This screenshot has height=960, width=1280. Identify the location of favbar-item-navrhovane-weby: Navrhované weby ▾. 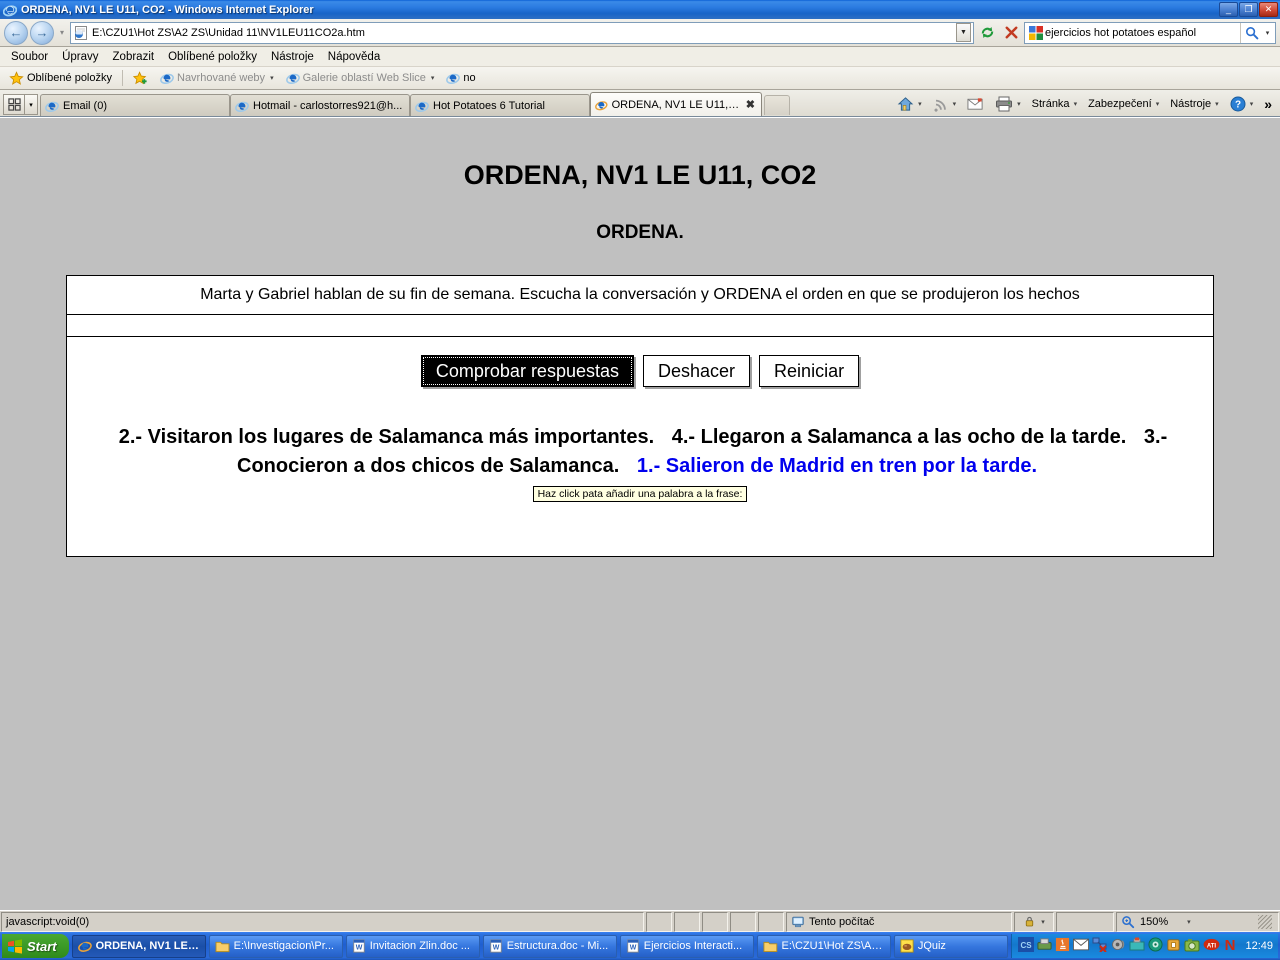
(217, 78).